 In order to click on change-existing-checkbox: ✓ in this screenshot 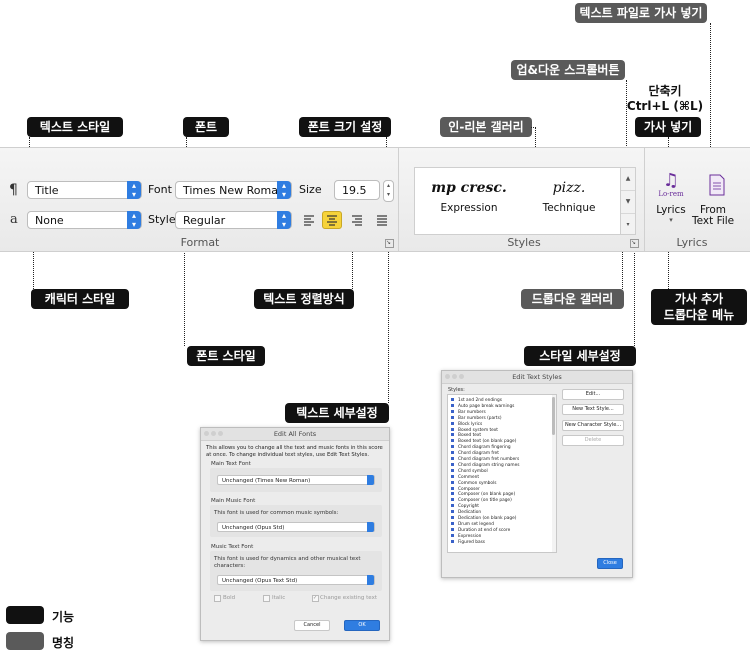, I will do `click(315, 598)`.